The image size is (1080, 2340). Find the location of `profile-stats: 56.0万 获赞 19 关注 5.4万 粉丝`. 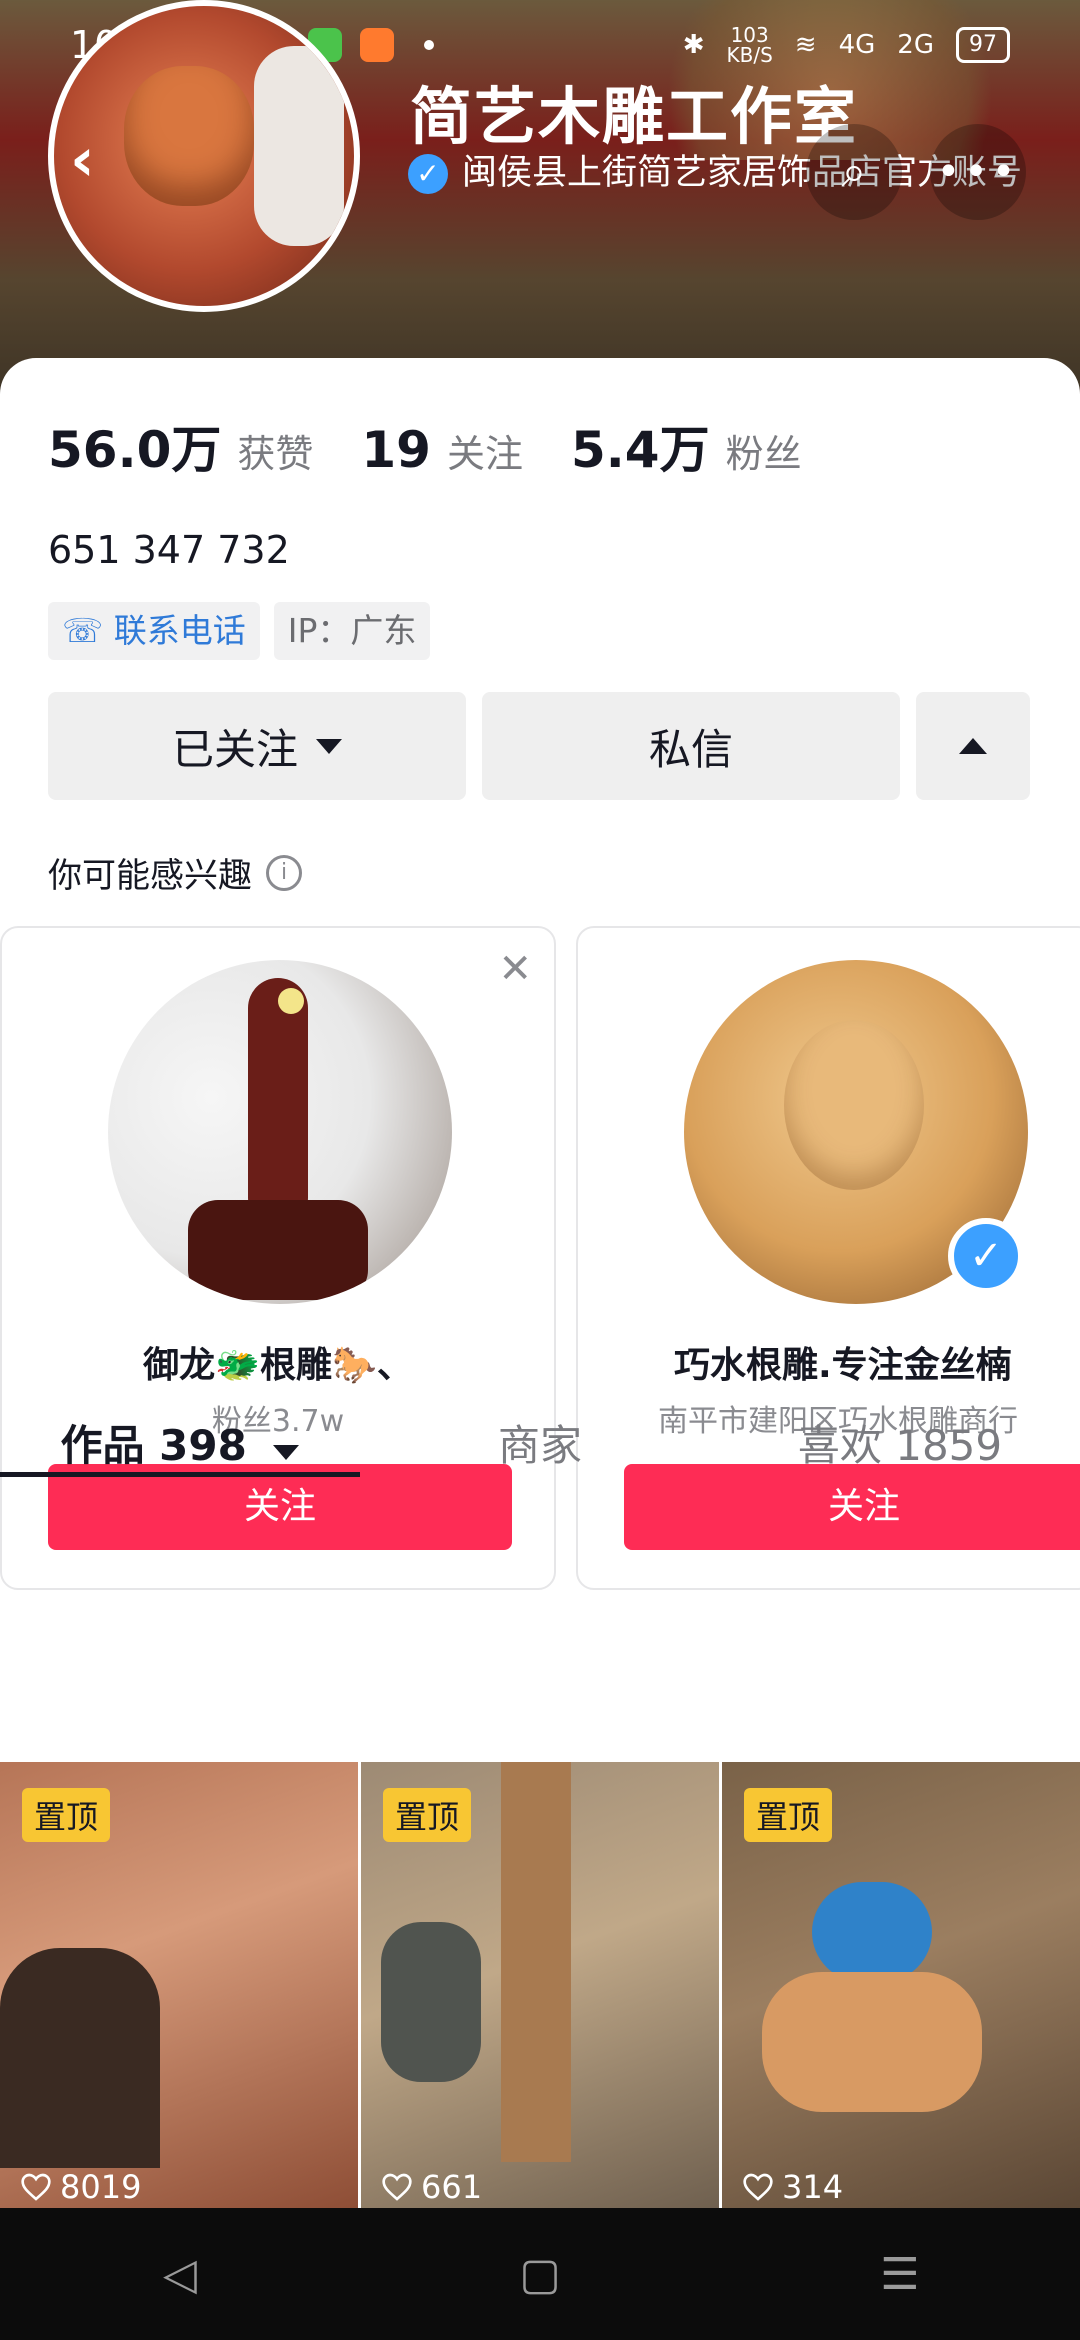

profile-stats: 56.0万 获赞 19 关注 5.4万 粉丝 is located at coordinates (449, 446).